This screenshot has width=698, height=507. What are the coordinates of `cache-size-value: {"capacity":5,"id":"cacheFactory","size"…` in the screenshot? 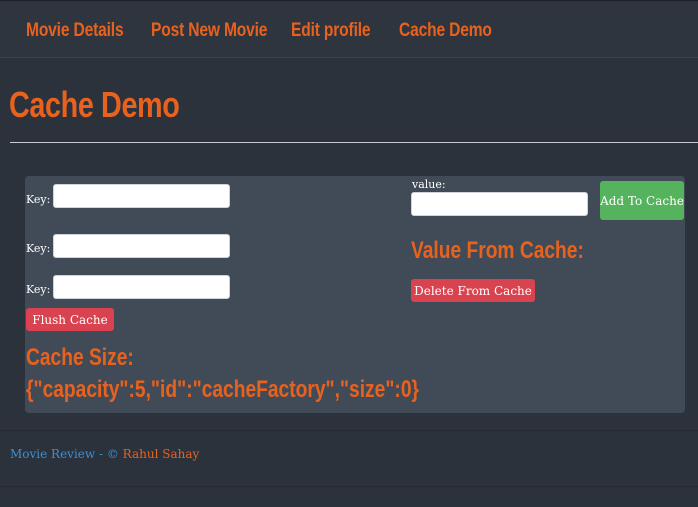 It's located at (222, 389).